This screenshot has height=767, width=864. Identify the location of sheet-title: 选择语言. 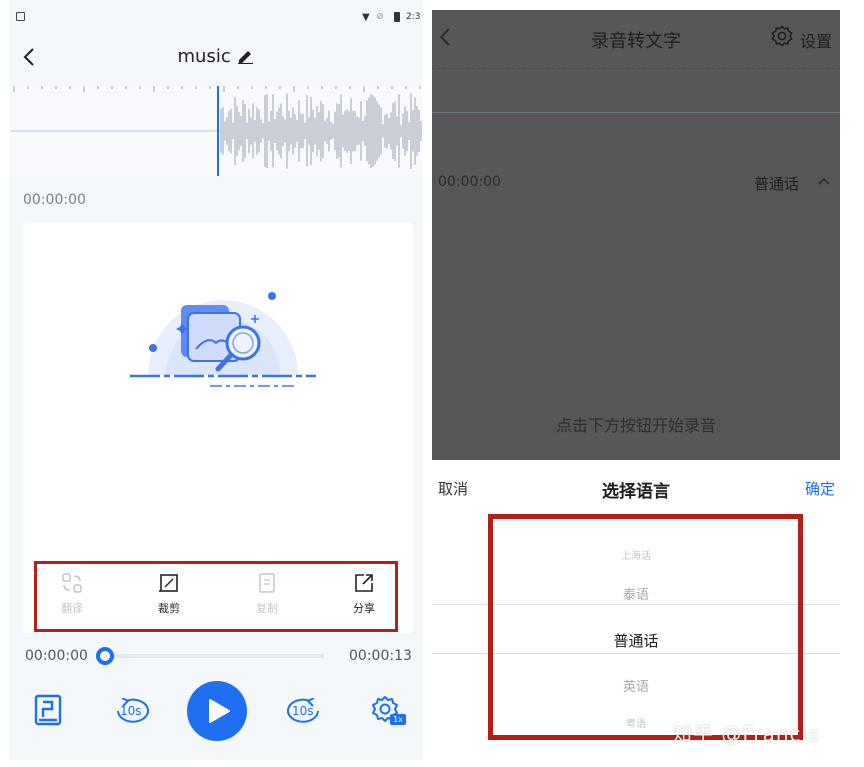
(636, 492).